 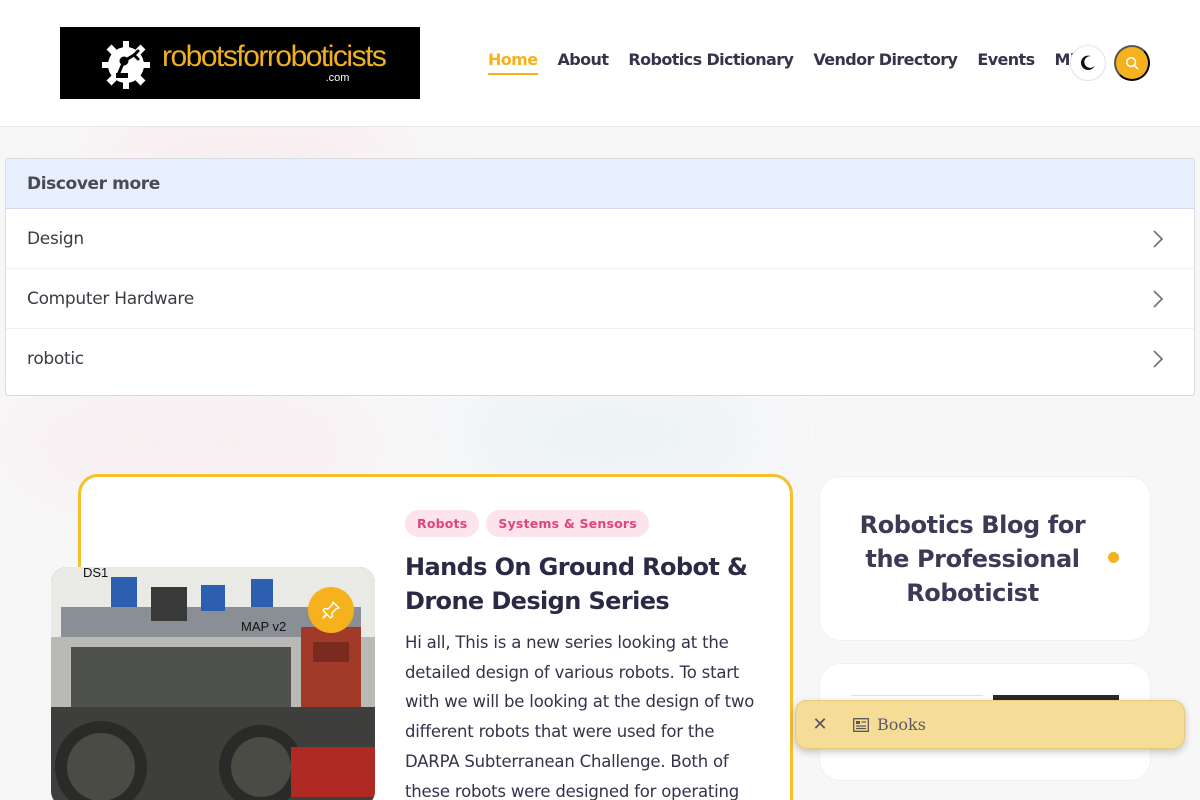 What do you see at coordinates (885, 62) in the screenshot?
I see `nav-item-vendor-directory: Vendor Directory` at bounding box center [885, 62].